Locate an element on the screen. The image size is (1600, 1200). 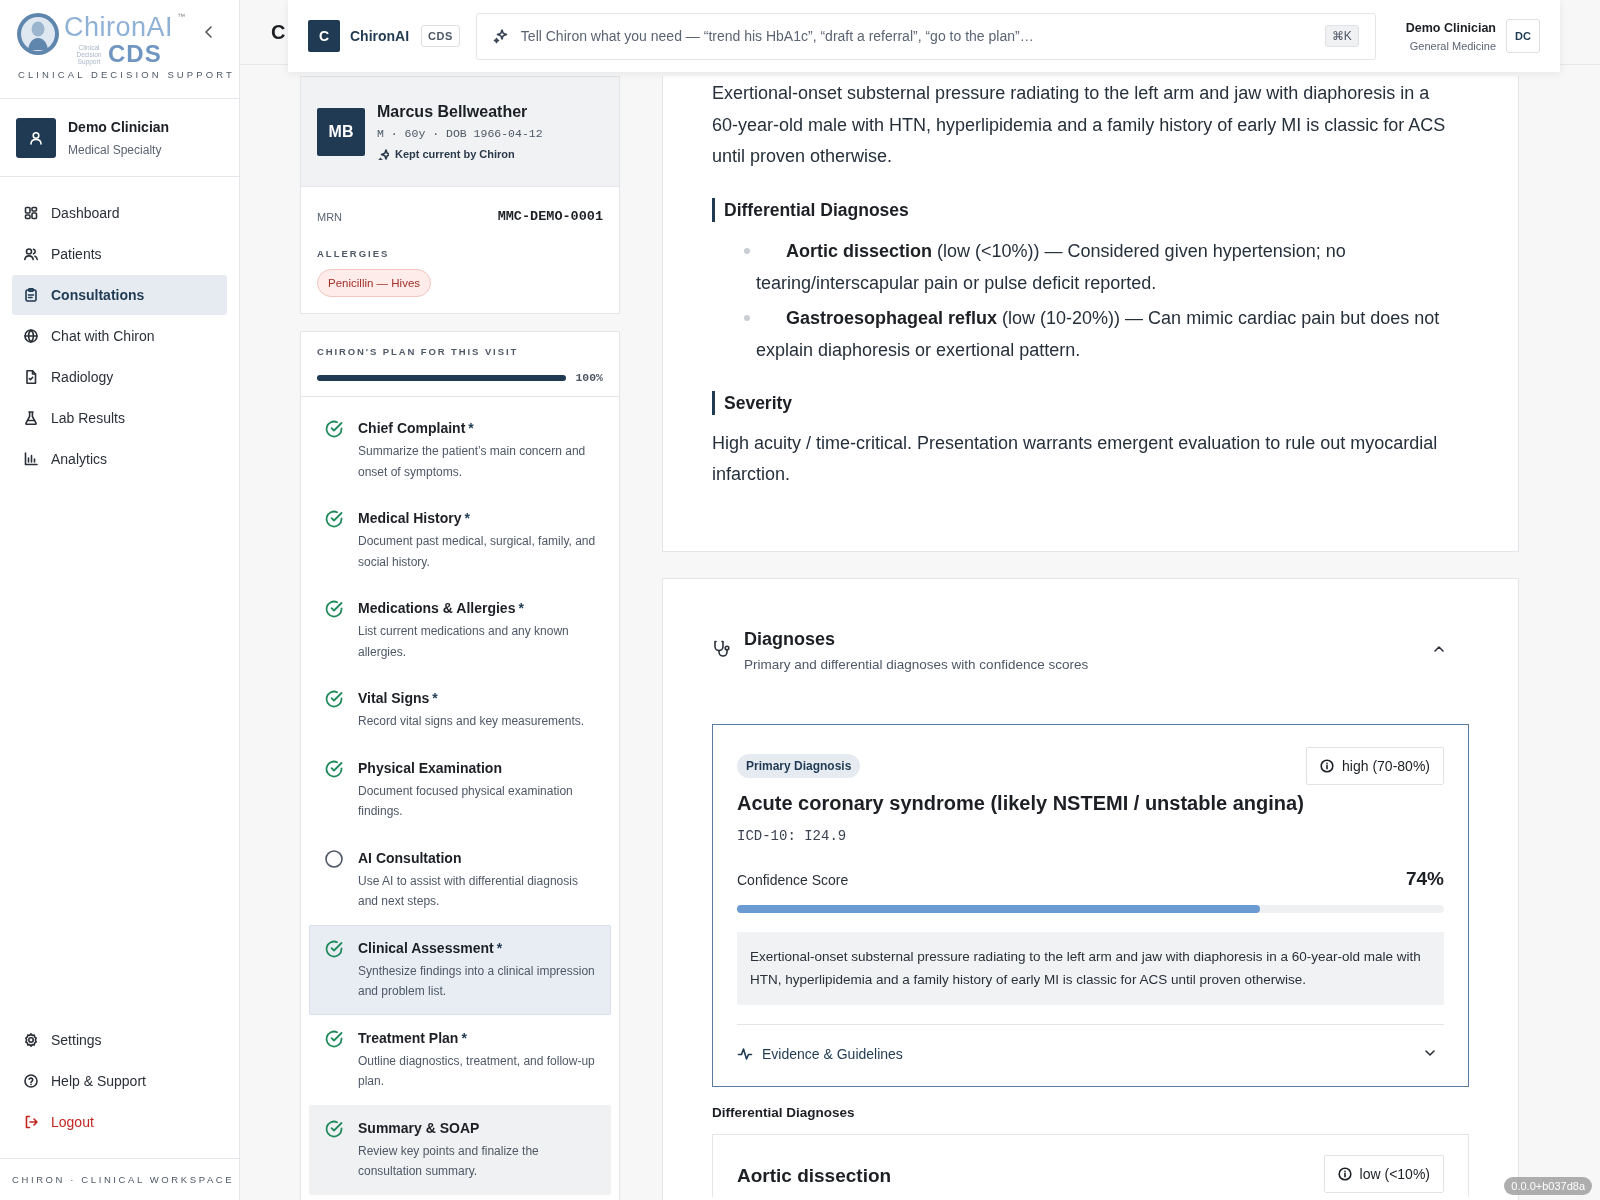
patient-avatar: MB is located at coordinates (341, 131).